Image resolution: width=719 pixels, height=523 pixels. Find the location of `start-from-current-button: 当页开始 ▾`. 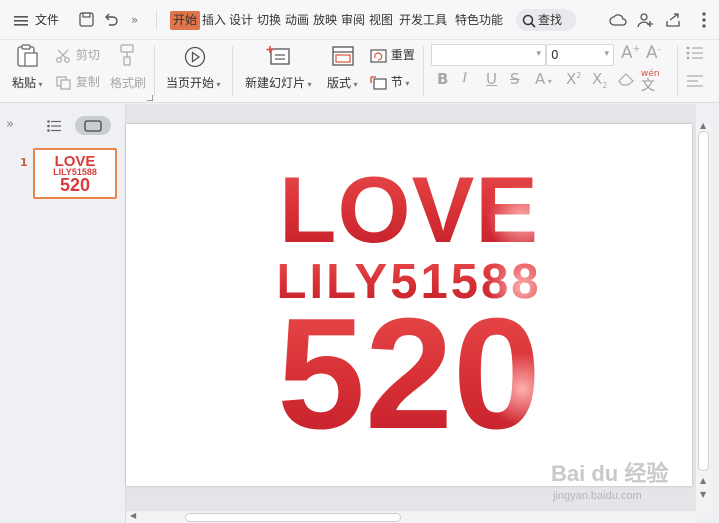

start-from-current-button: 当页开始 ▾ is located at coordinates (193, 82).